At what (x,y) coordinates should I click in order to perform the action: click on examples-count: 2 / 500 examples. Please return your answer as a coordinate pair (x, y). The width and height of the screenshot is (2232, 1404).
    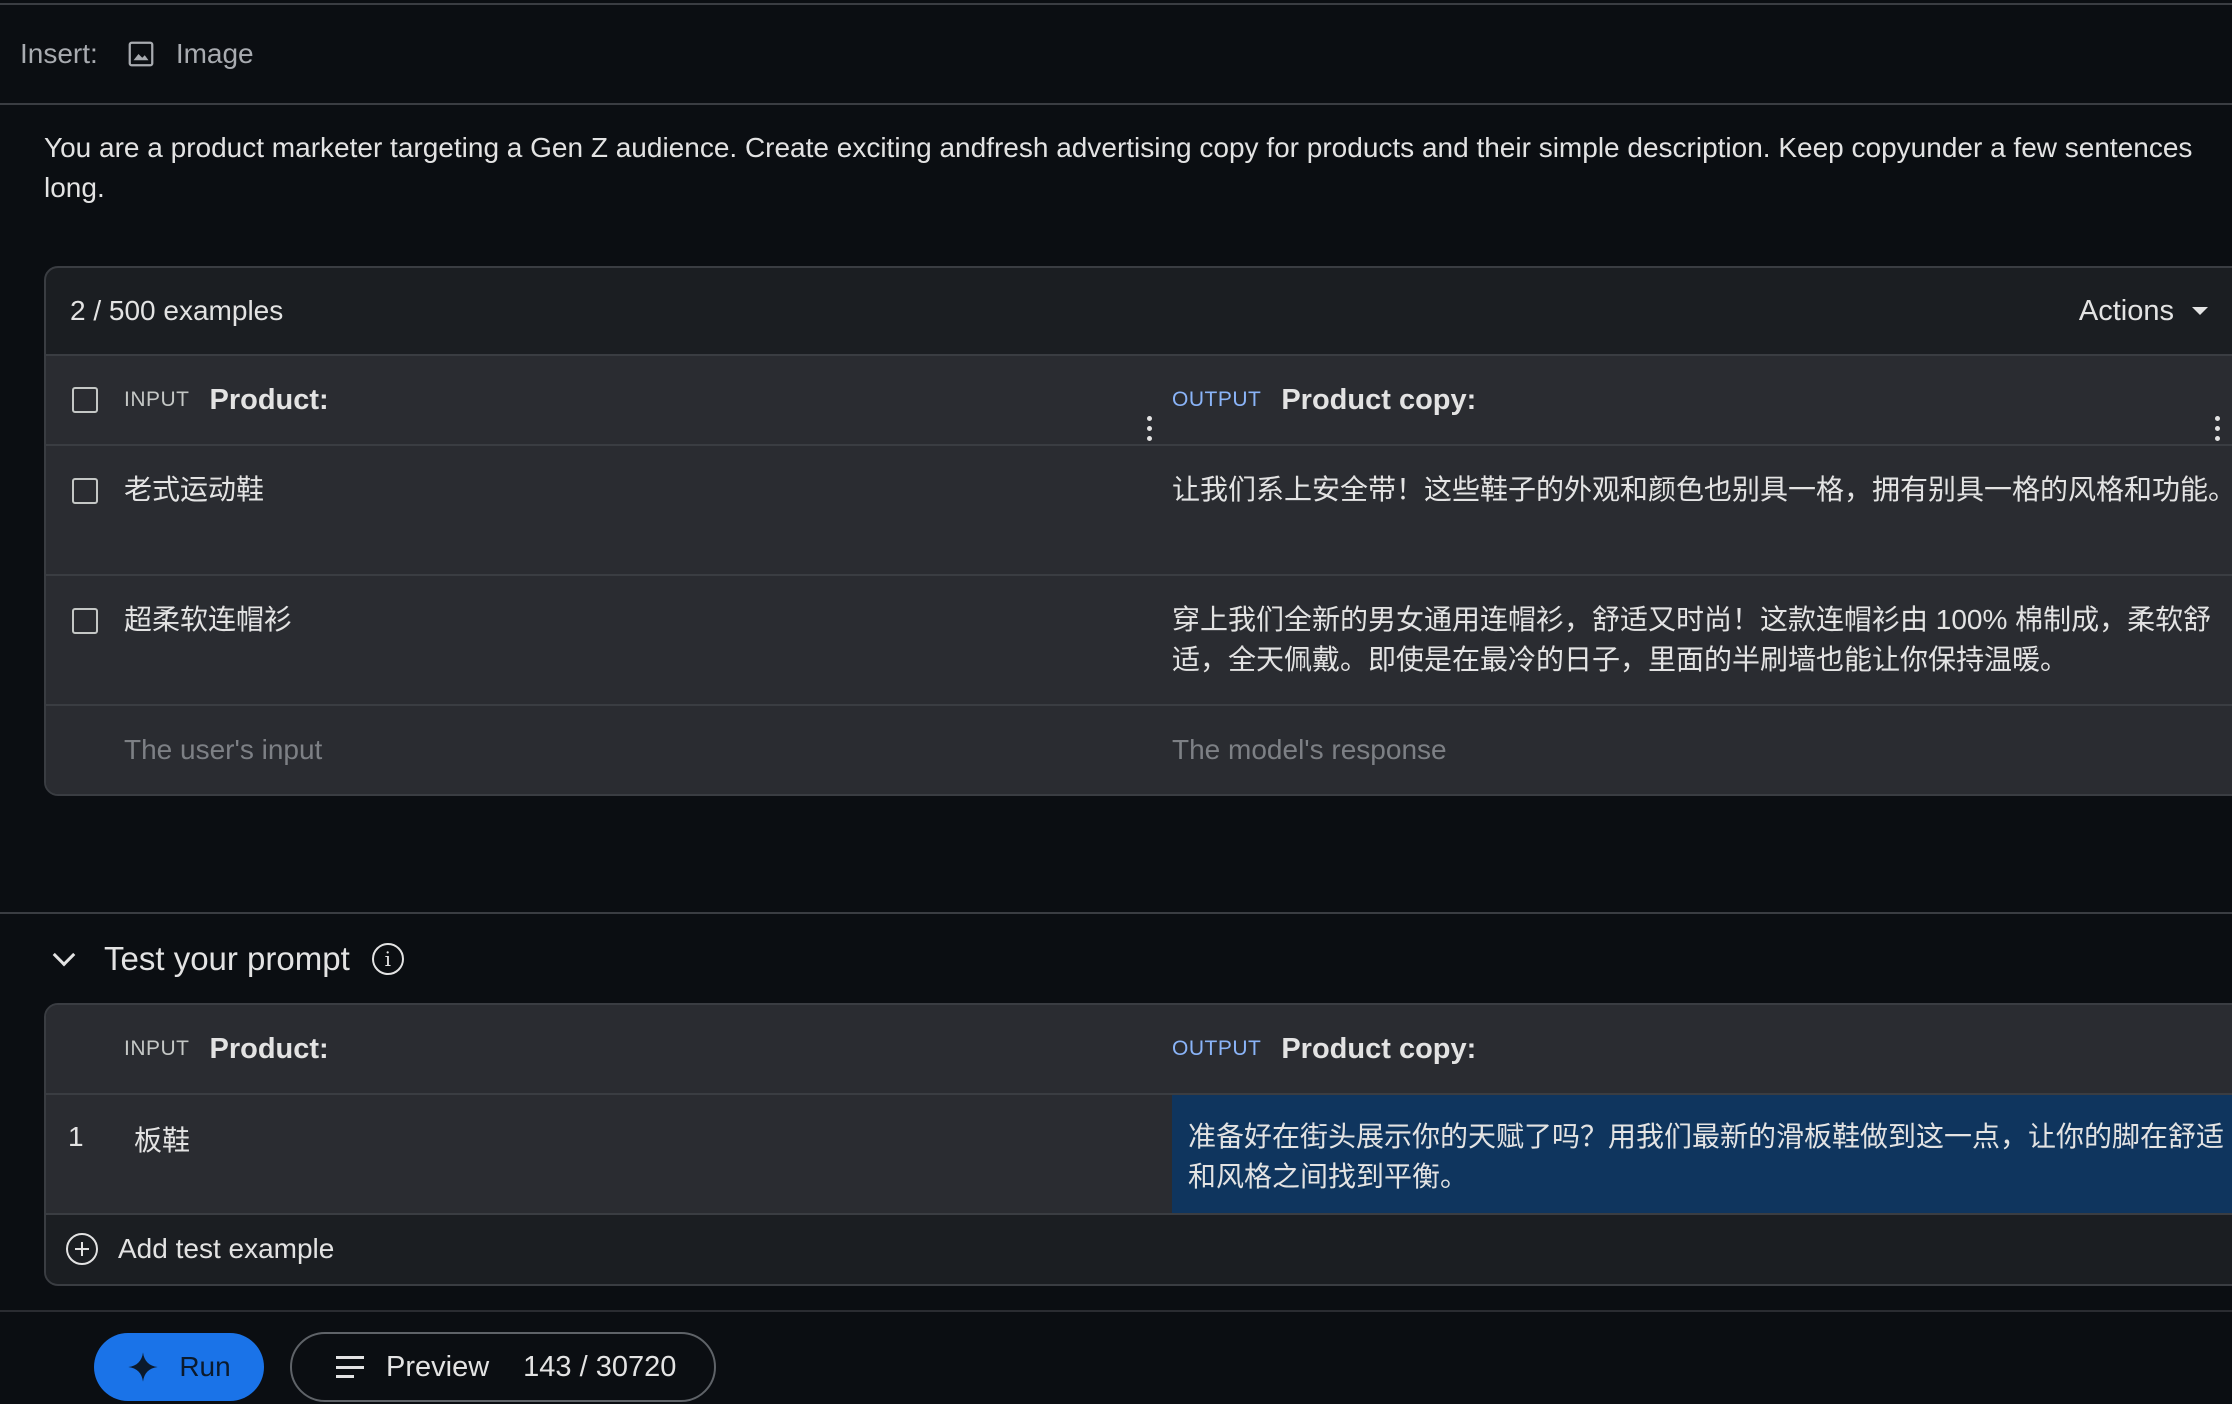
    Looking at the image, I should click on (177, 310).